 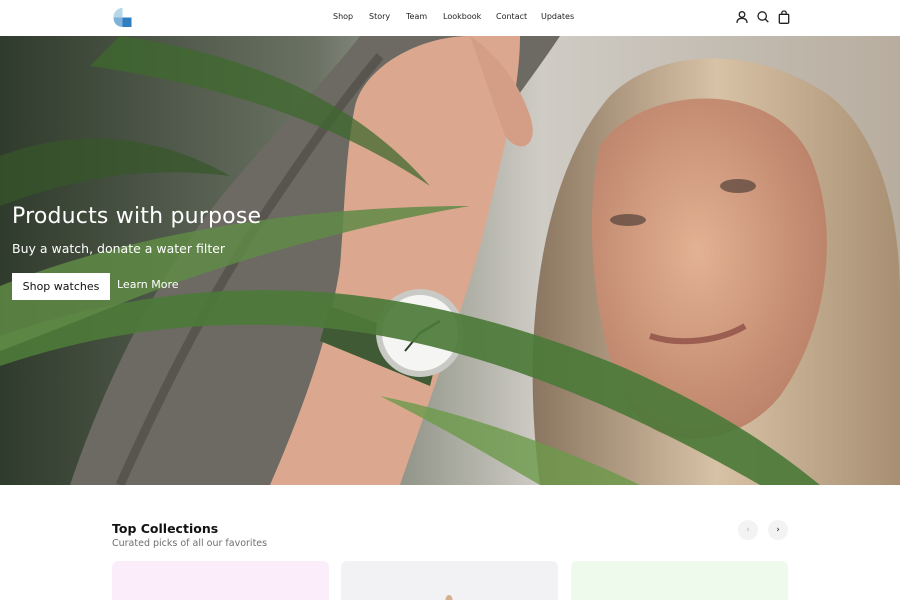 What do you see at coordinates (449, 597) in the screenshot?
I see `product-thumbnail` at bounding box center [449, 597].